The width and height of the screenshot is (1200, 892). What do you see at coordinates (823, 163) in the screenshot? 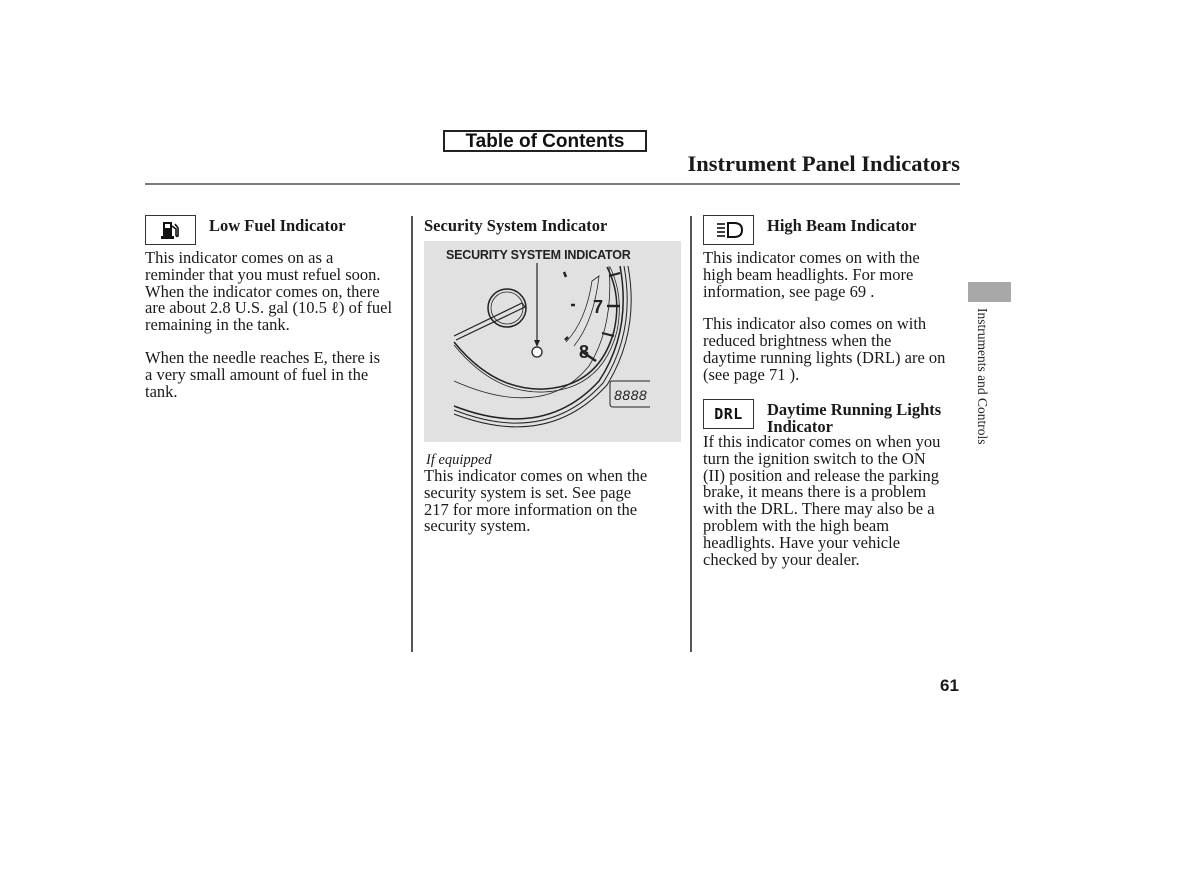
I see `page-title: Instrument Panel Indicators` at bounding box center [823, 163].